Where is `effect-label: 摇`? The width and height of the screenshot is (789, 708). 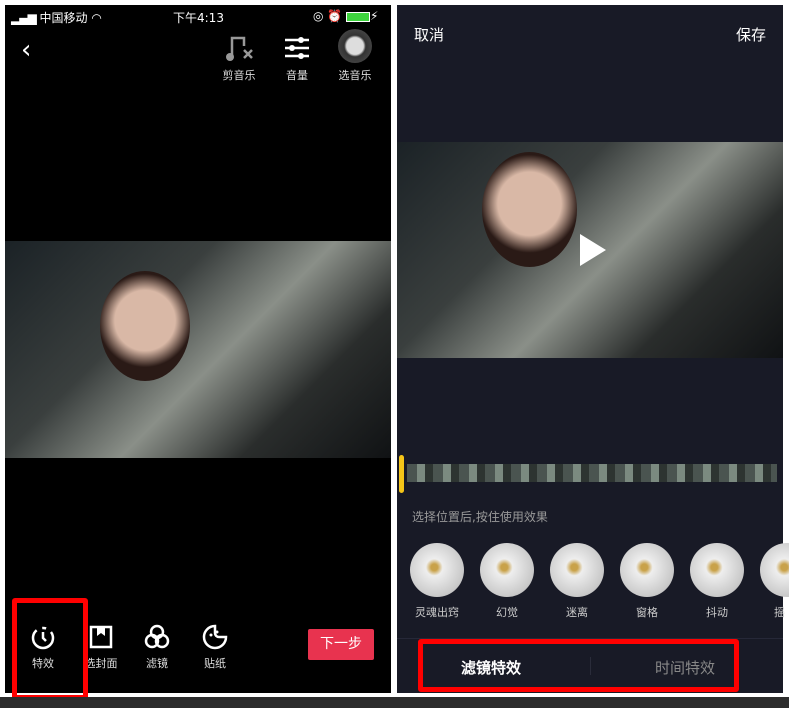
effect-label: 摇 is located at coordinates (779, 612).